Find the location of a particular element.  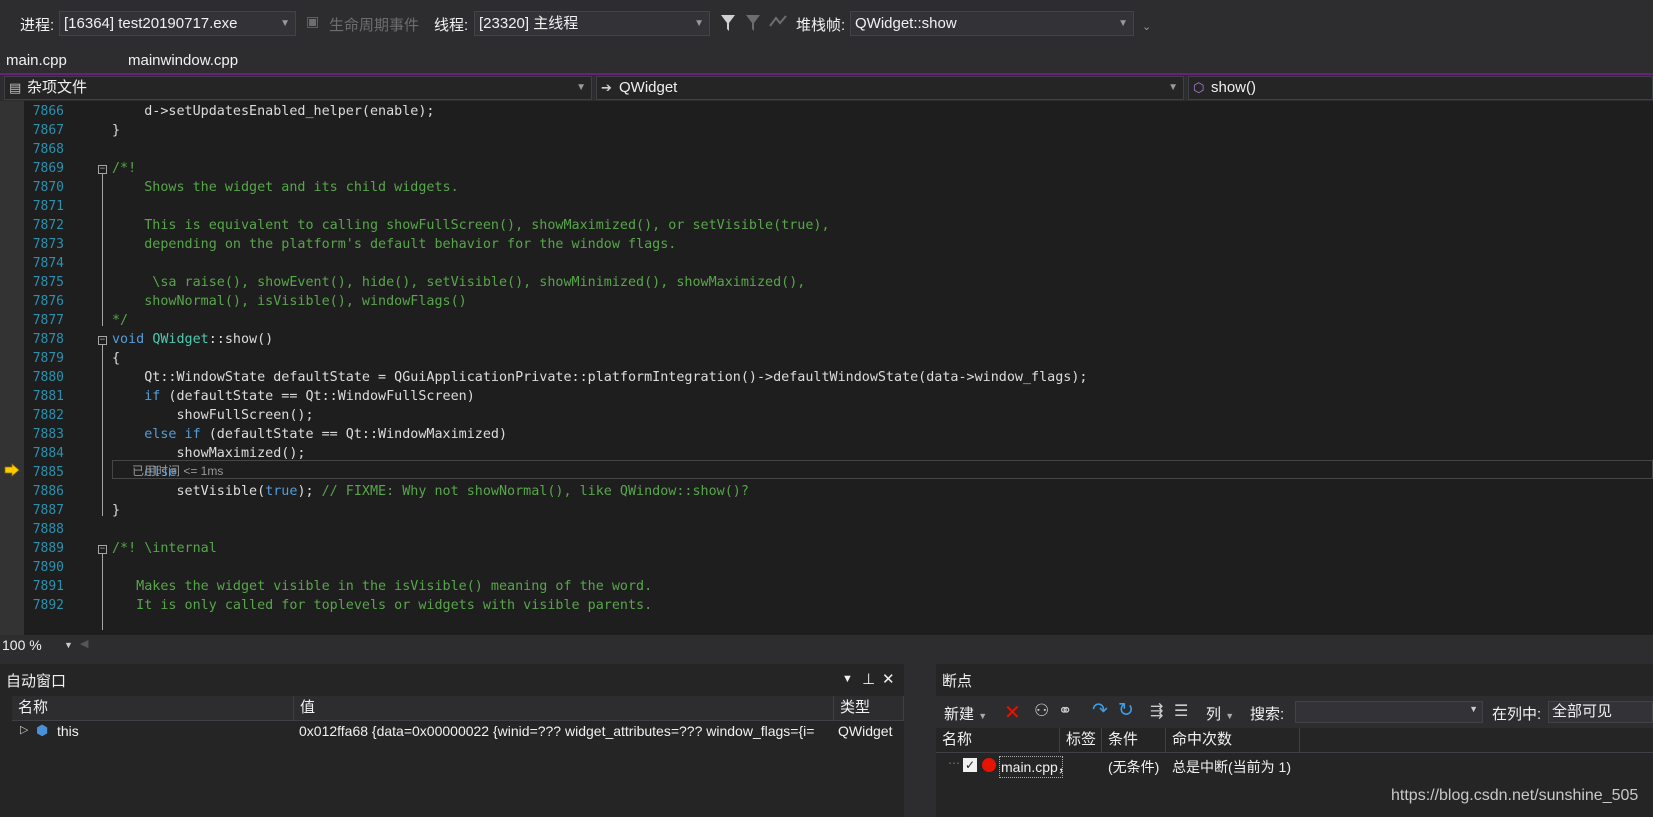

toolbar-overflow-icon: ⌄ is located at coordinates (1146, 26).